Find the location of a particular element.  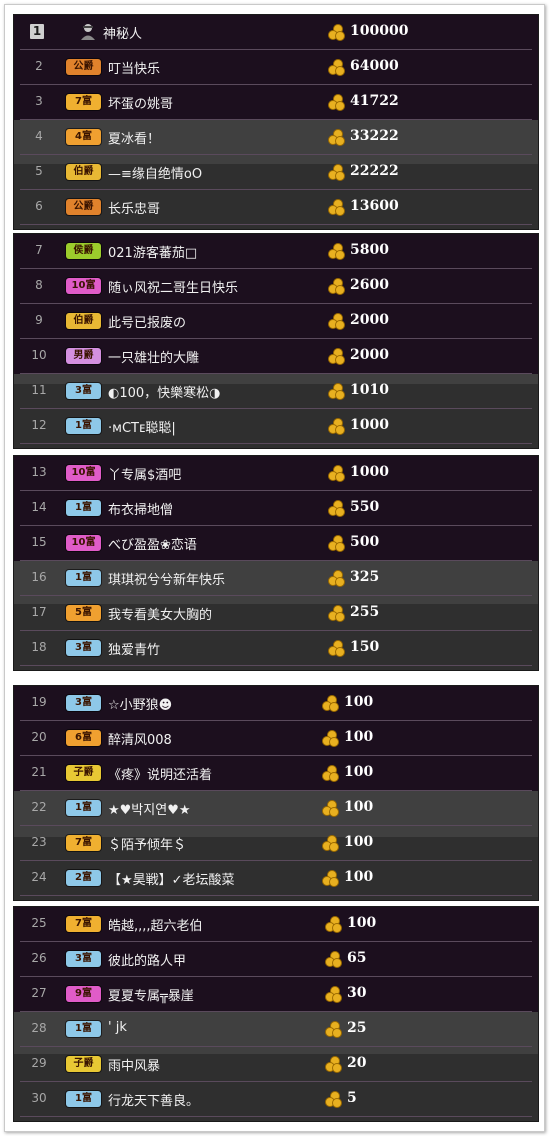

user-name: ★♥박지연♥★ is located at coordinates (149, 808).